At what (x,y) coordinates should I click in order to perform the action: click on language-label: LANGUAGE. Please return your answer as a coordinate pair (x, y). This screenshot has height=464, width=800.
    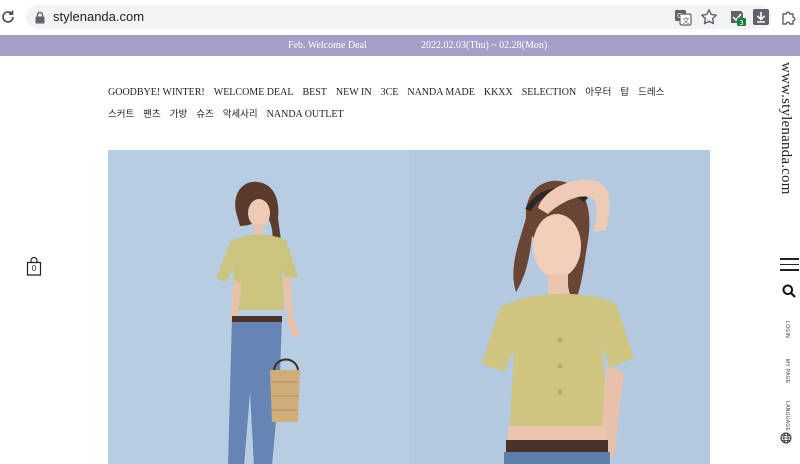
    Looking at the image, I should click on (787, 416).